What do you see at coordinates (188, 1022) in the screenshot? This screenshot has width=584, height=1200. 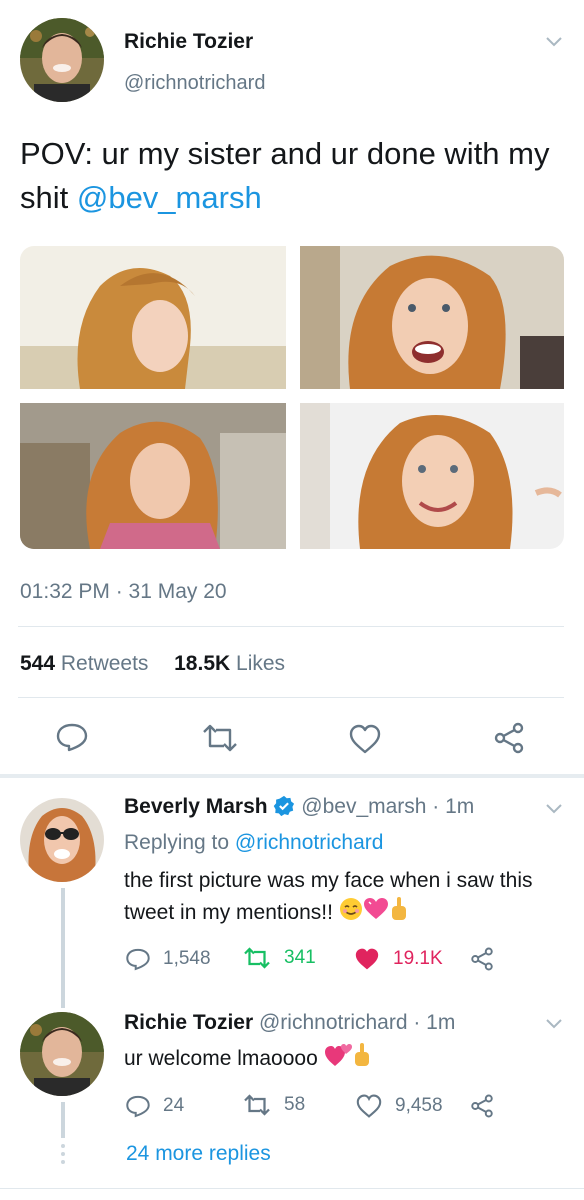 I see `reply2-author-name: Richie Tozier` at bounding box center [188, 1022].